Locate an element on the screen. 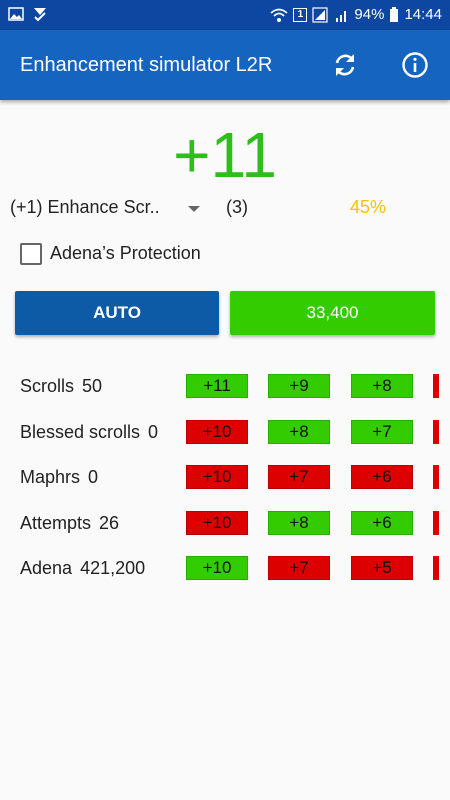 Image resolution: width=450 pixels, height=800 pixels. sim-icon: 1 is located at coordinates (300, 14).